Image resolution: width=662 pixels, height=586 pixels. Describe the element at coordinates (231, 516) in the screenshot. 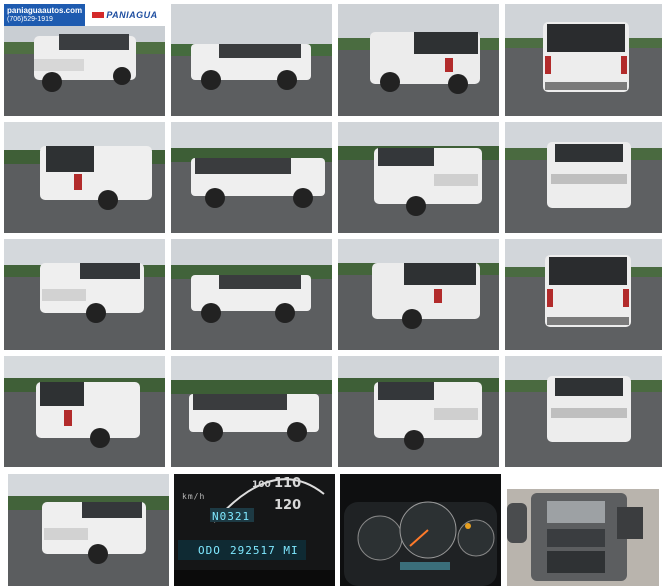

I see `trip-display: N0321` at that location.